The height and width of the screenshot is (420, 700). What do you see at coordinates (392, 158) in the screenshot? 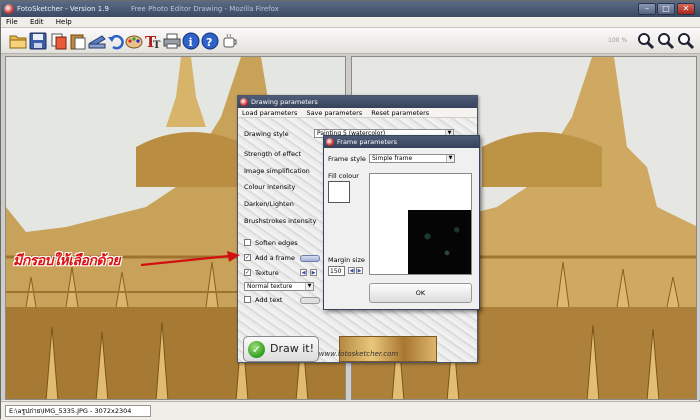
I see `frame-style-value: Simple frame` at bounding box center [392, 158].